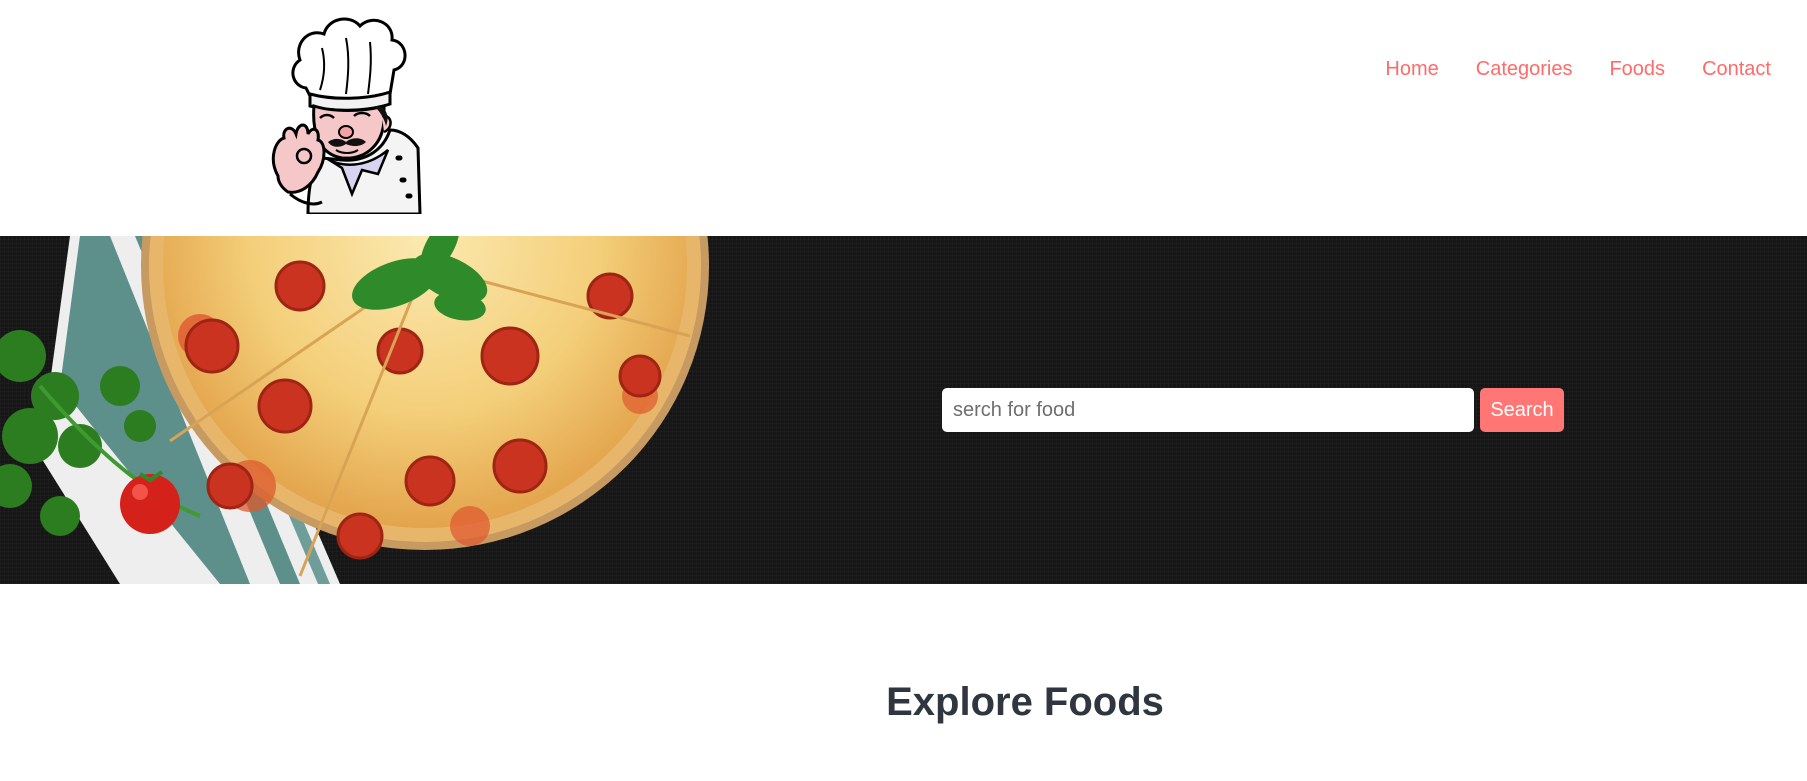 This screenshot has height=781, width=1807. Describe the element at coordinates (1578, 69) in the screenshot. I see `main-nav: Home Categories Foods Contact` at that location.